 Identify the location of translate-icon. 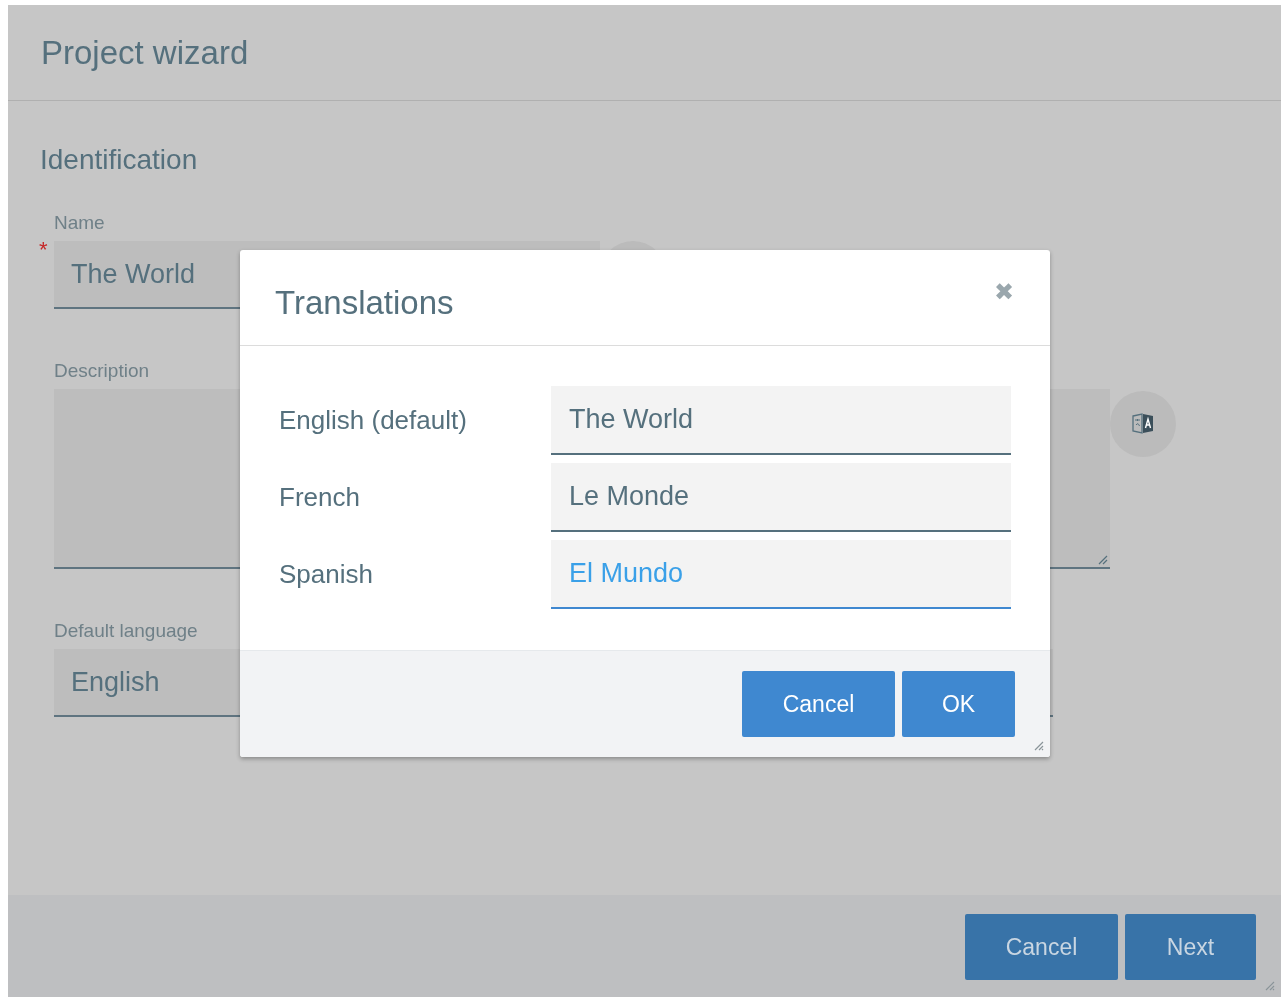
(1143, 424).